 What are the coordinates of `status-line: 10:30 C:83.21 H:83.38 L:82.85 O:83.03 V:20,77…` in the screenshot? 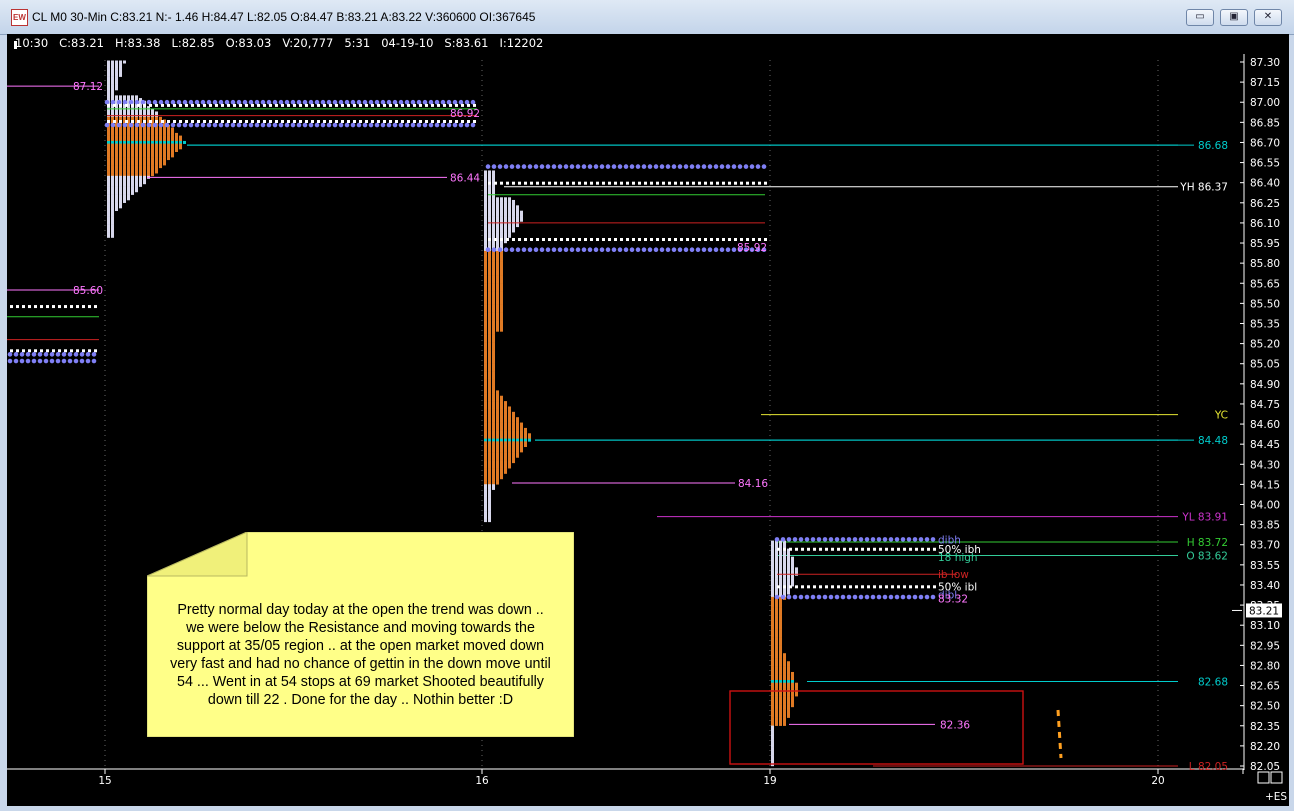 It's located at (284, 44).